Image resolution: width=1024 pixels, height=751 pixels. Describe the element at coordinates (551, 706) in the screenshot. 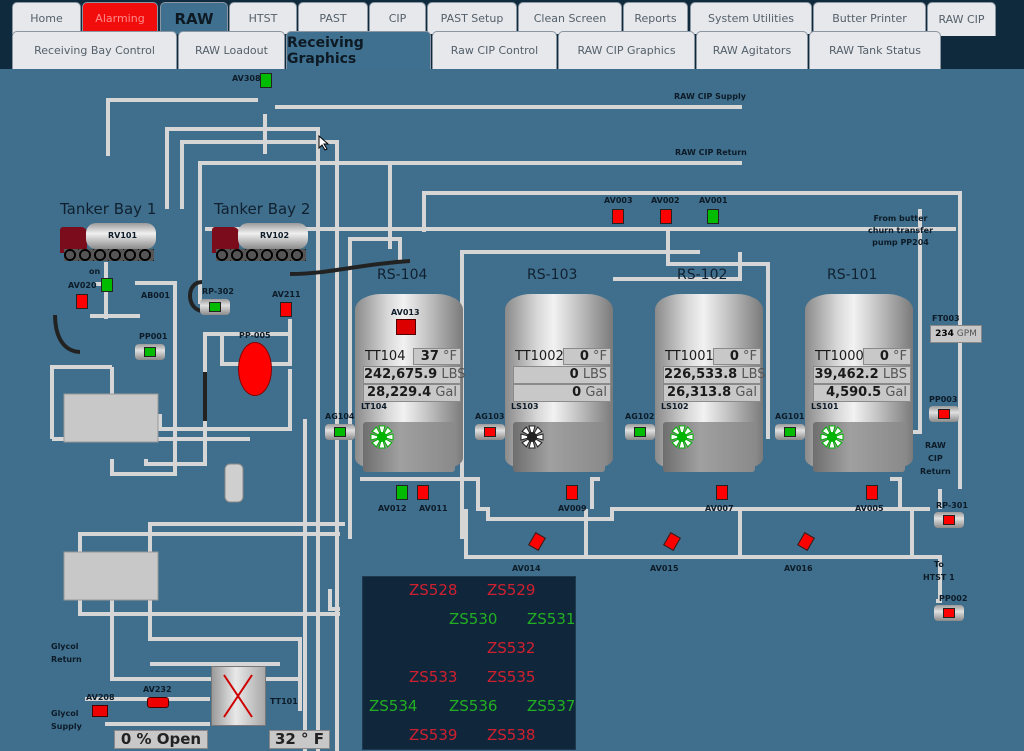

I see `zs-indicator: ZS537` at that location.